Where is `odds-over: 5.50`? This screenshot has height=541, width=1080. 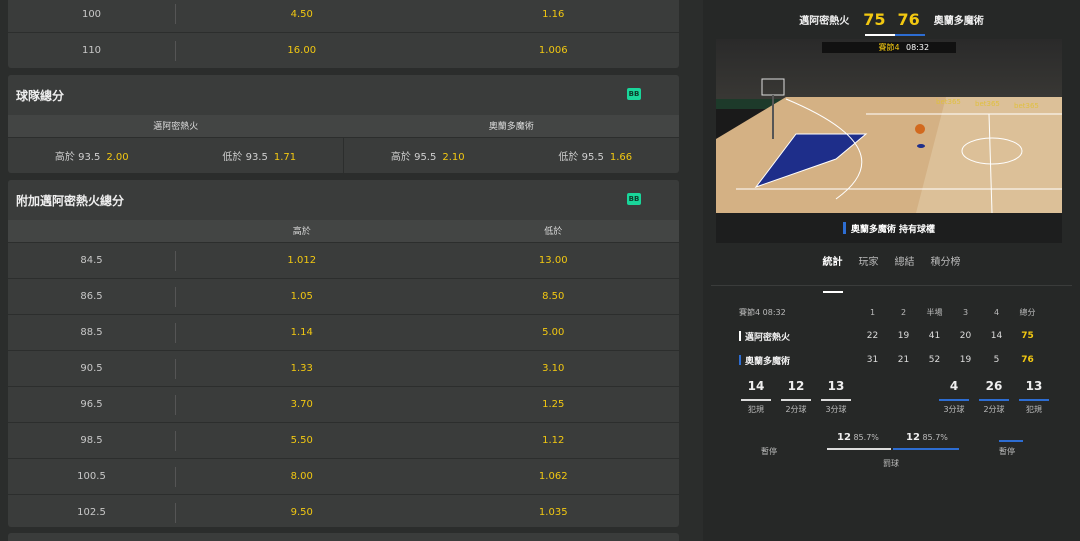 odds-over: 5.50 is located at coordinates (302, 440).